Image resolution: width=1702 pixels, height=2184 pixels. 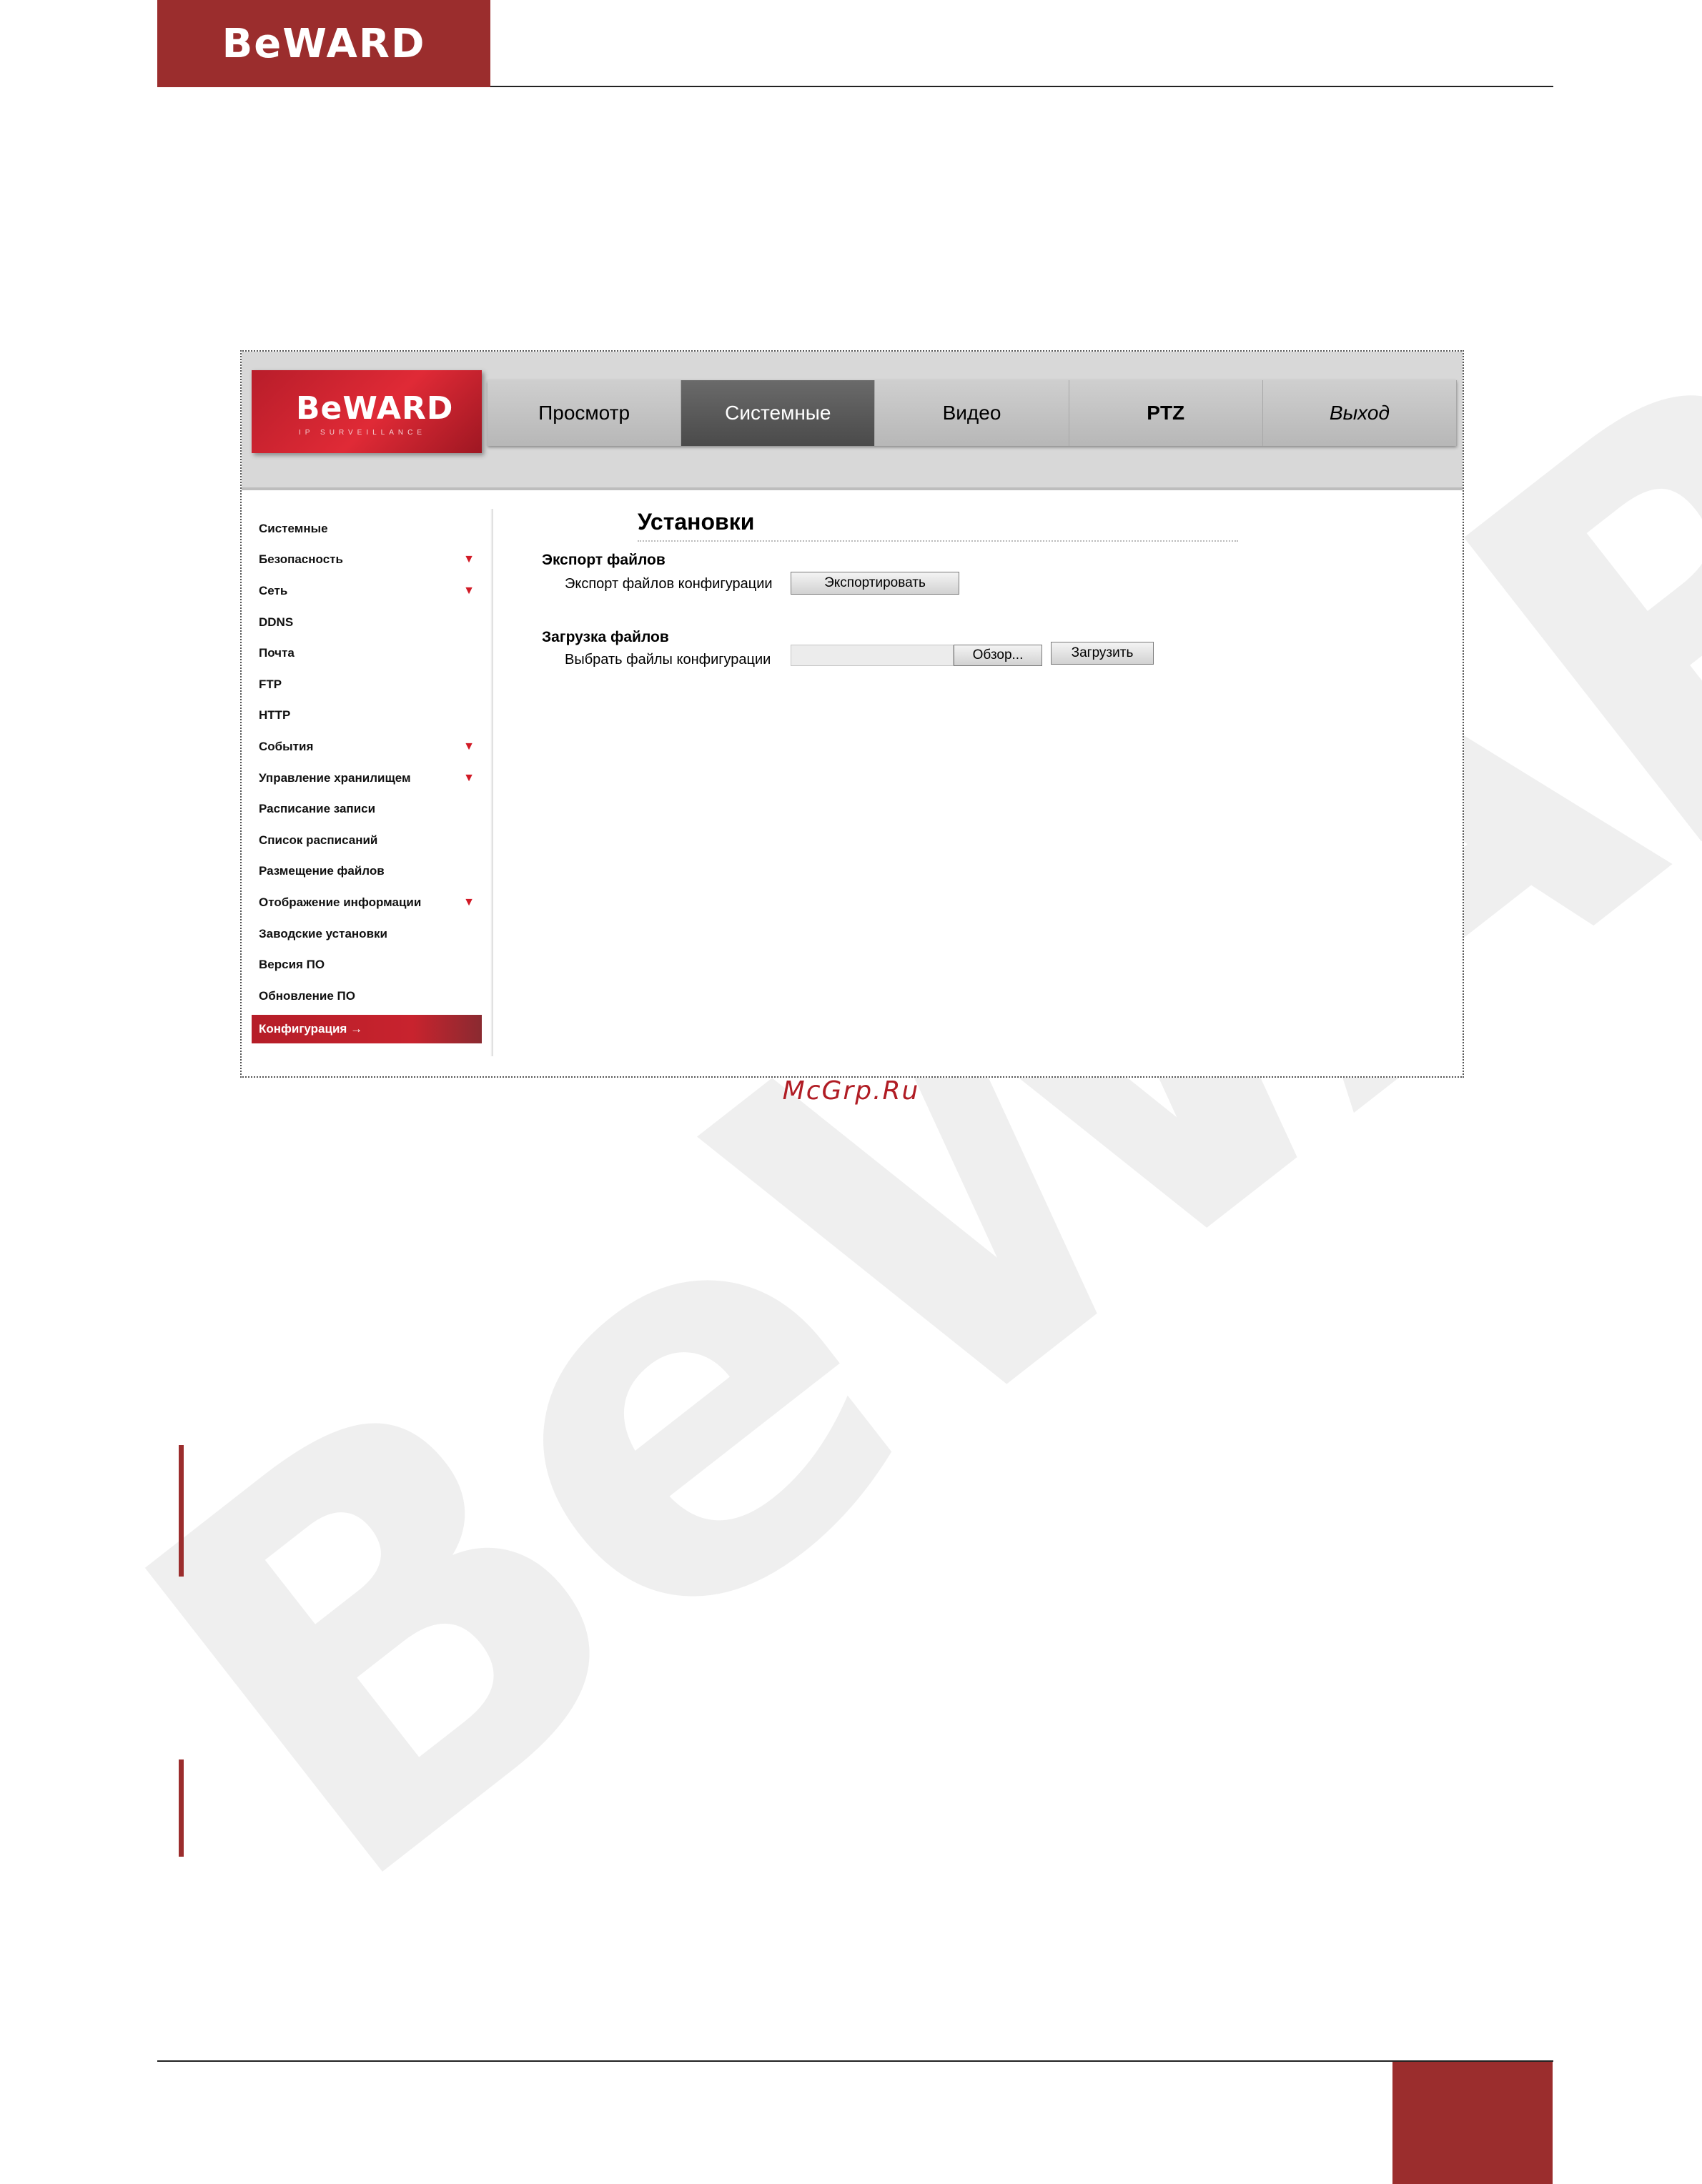 I want to click on sidebar-item-label: DDNS, so click(x=276, y=622).